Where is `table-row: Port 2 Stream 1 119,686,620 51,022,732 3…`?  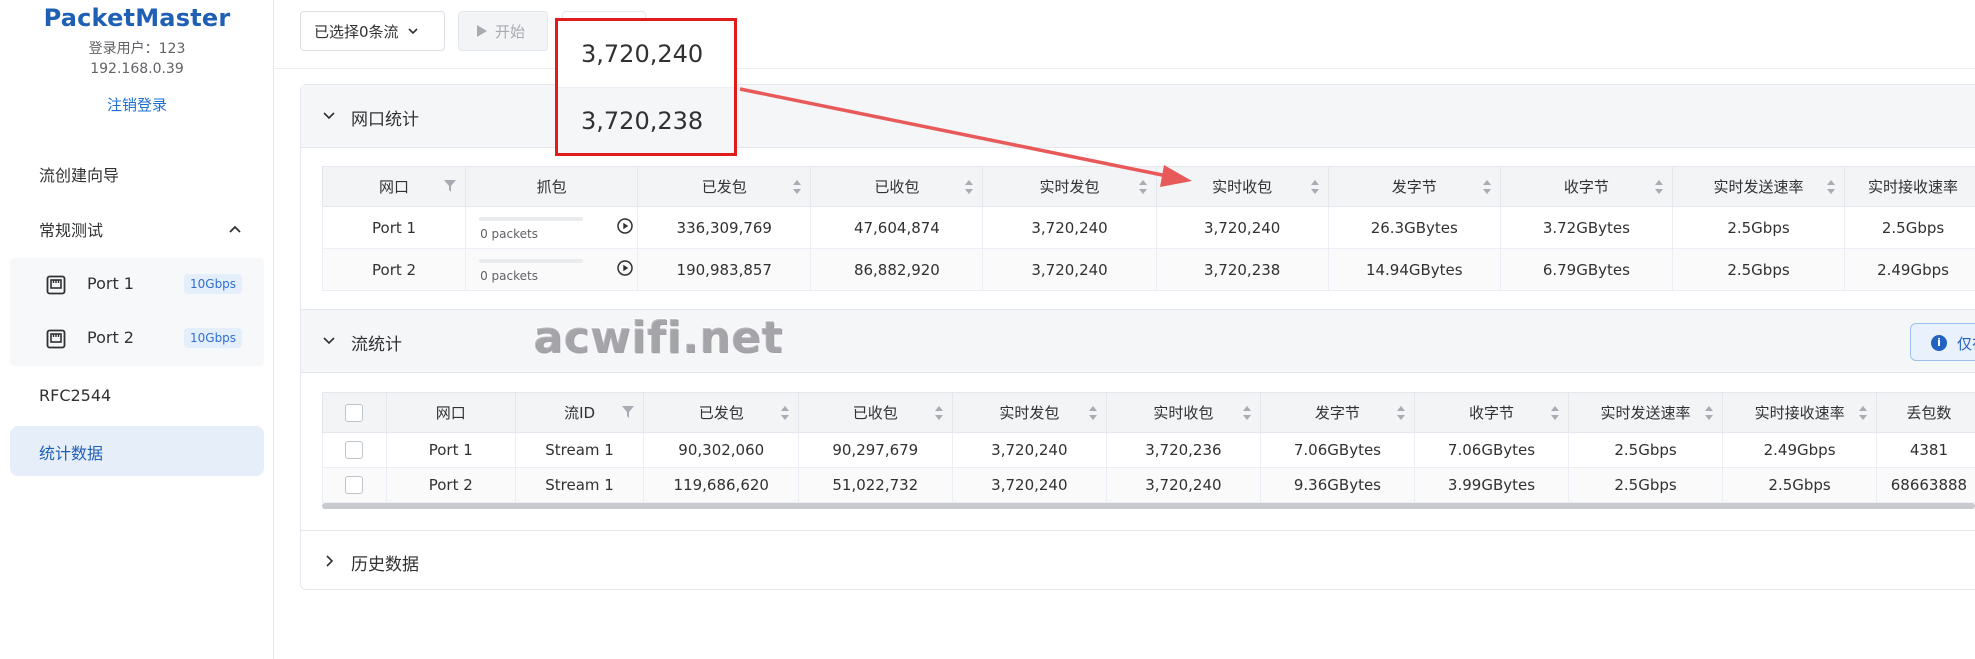
table-row: Port 2 Stream 1 119,686,620 51,022,732 3… is located at coordinates (1148, 485).